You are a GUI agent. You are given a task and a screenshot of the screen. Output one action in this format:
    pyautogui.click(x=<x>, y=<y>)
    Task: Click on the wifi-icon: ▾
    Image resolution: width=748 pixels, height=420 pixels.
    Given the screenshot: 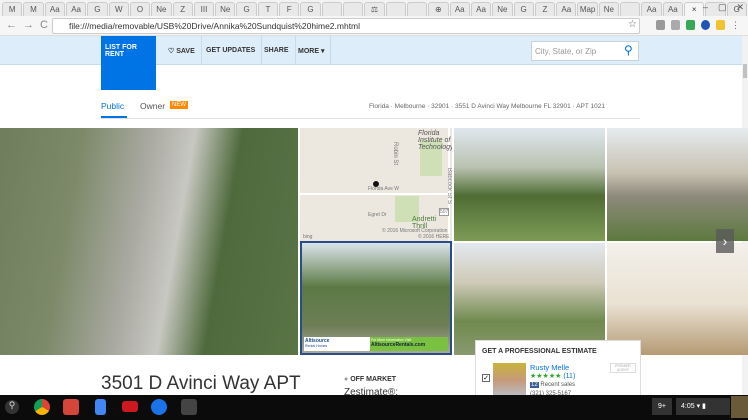 What is the action you would take?
    pyautogui.click(x=698, y=406)
    